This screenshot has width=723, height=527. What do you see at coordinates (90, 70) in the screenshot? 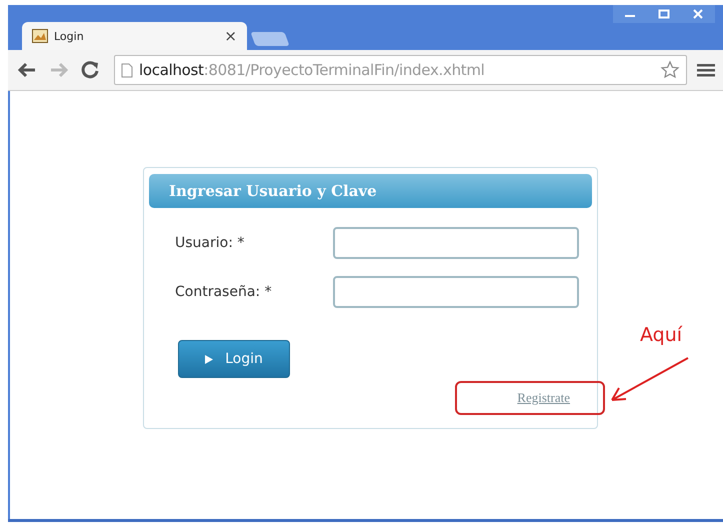
I see `reload-icon` at bounding box center [90, 70].